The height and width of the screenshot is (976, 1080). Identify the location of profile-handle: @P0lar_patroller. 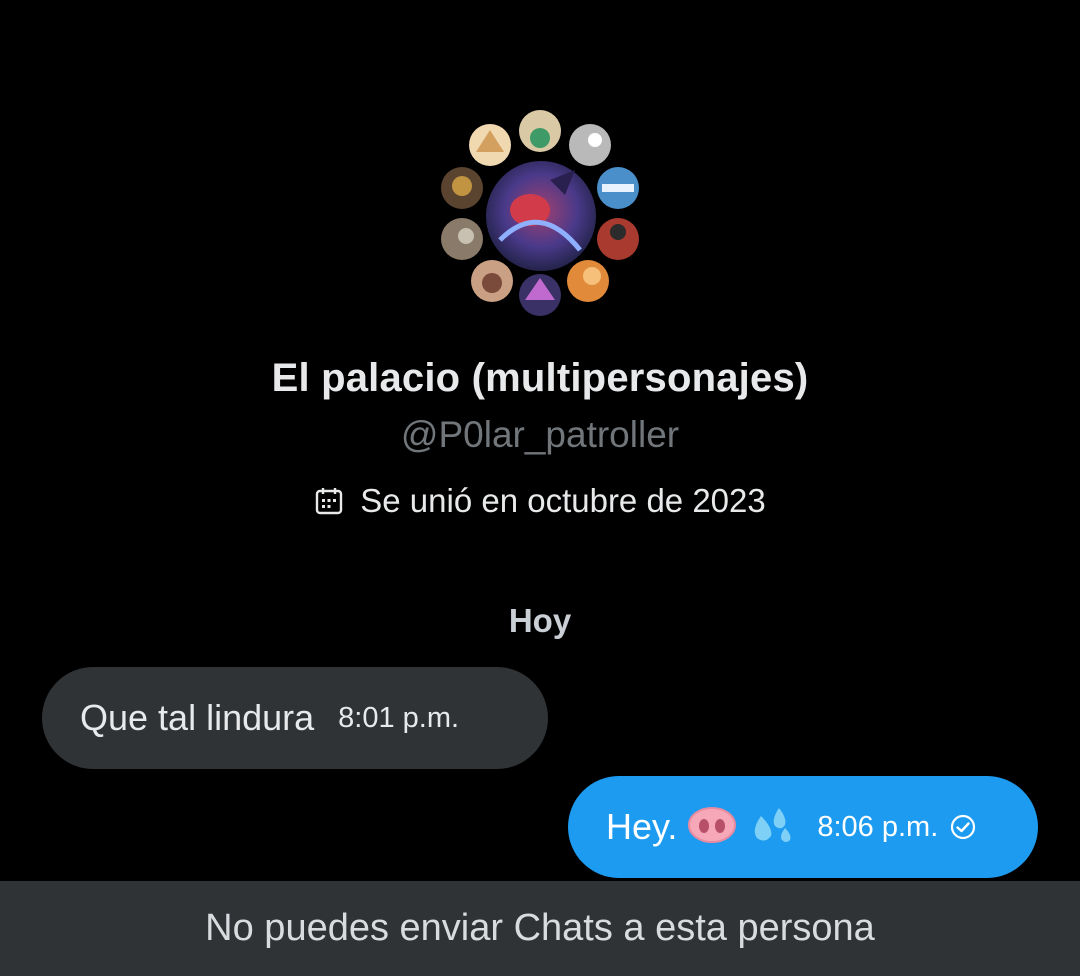
(540, 435).